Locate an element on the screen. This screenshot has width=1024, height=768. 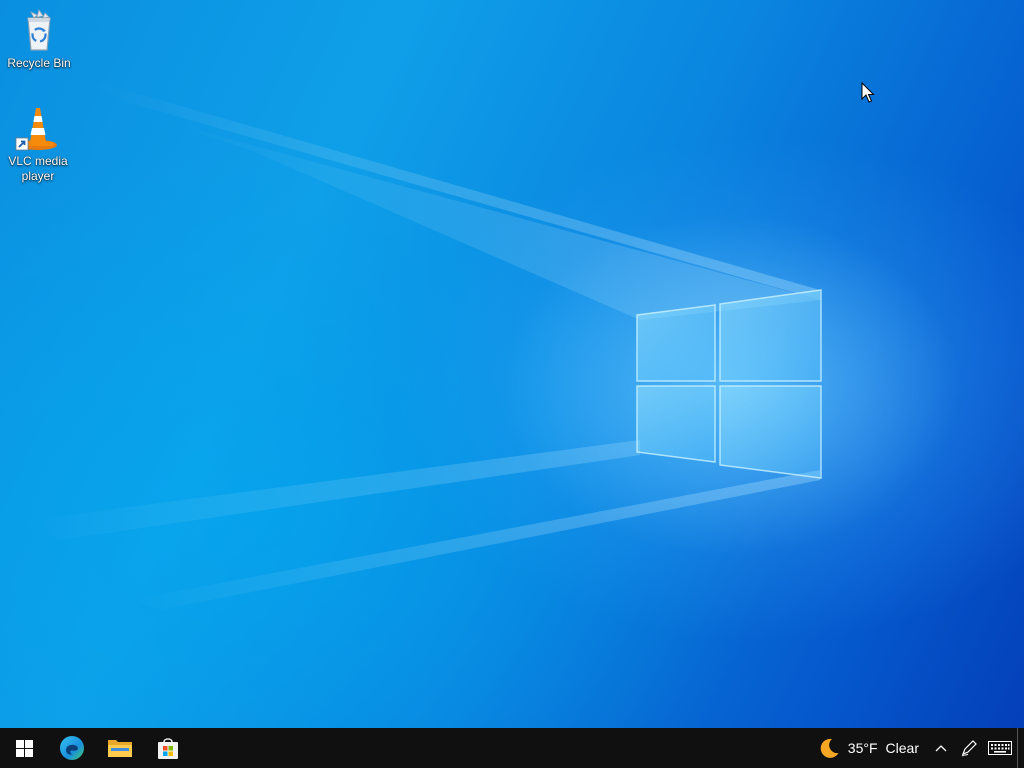
desktop-icon-vlc: VLC media player is located at coordinates (38, 144).